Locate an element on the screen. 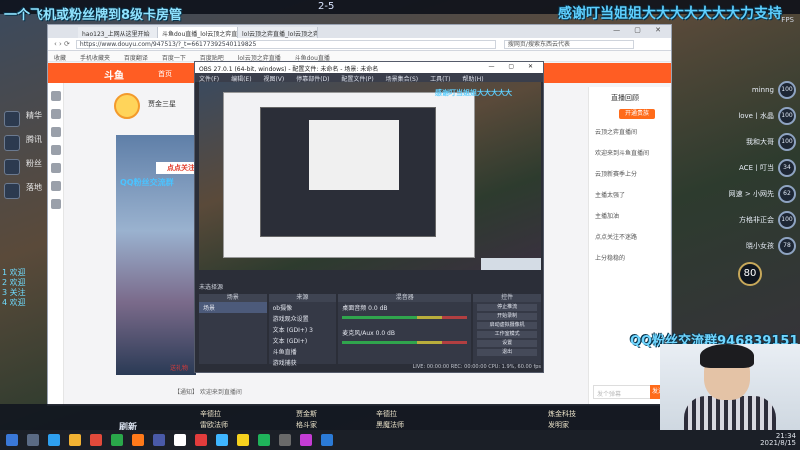 This screenshot has width=800, height=450. stat-item: 落地 is located at coordinates (23, 191).